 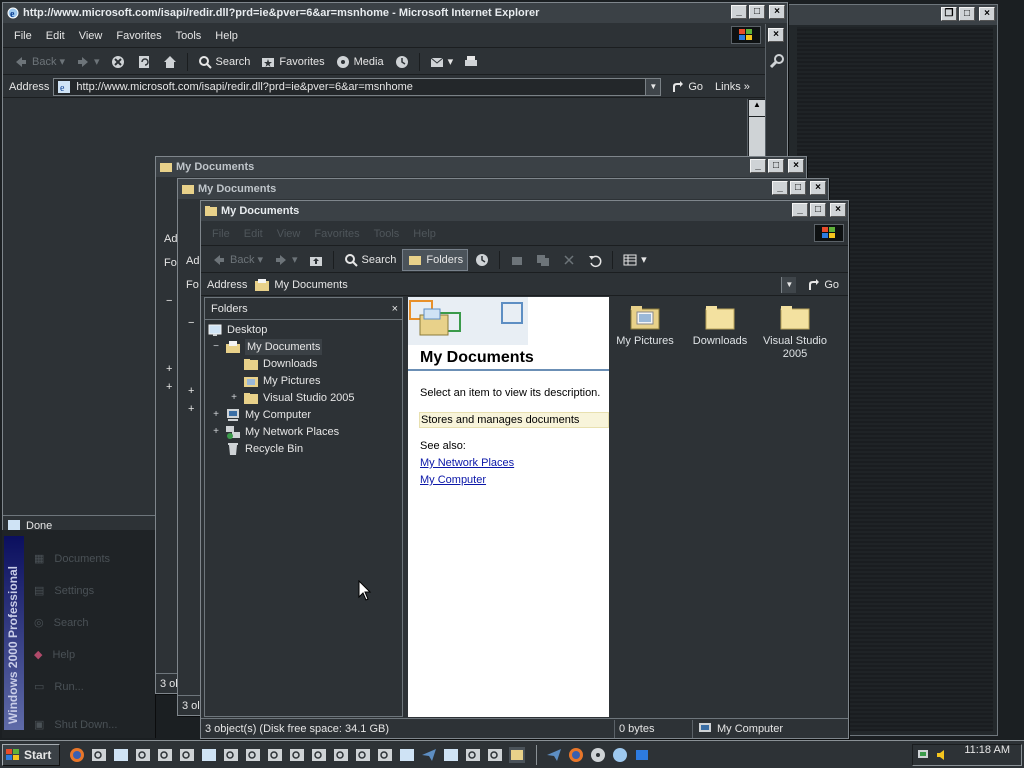 I want to click on start-menu-item-search: ◎ Search, so click(x=61, y=623).